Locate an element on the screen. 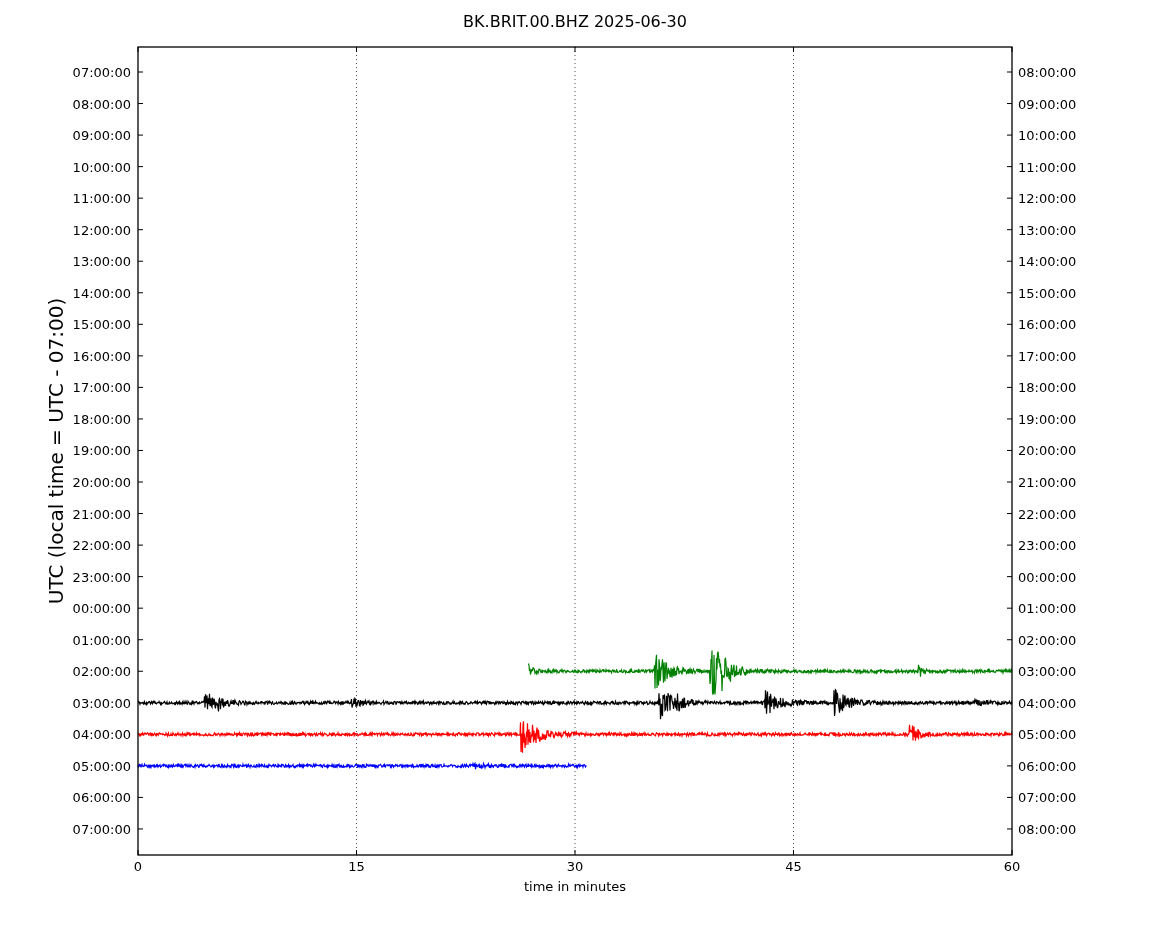  axis-label: time in minutes is located at coordinates (575, 886).